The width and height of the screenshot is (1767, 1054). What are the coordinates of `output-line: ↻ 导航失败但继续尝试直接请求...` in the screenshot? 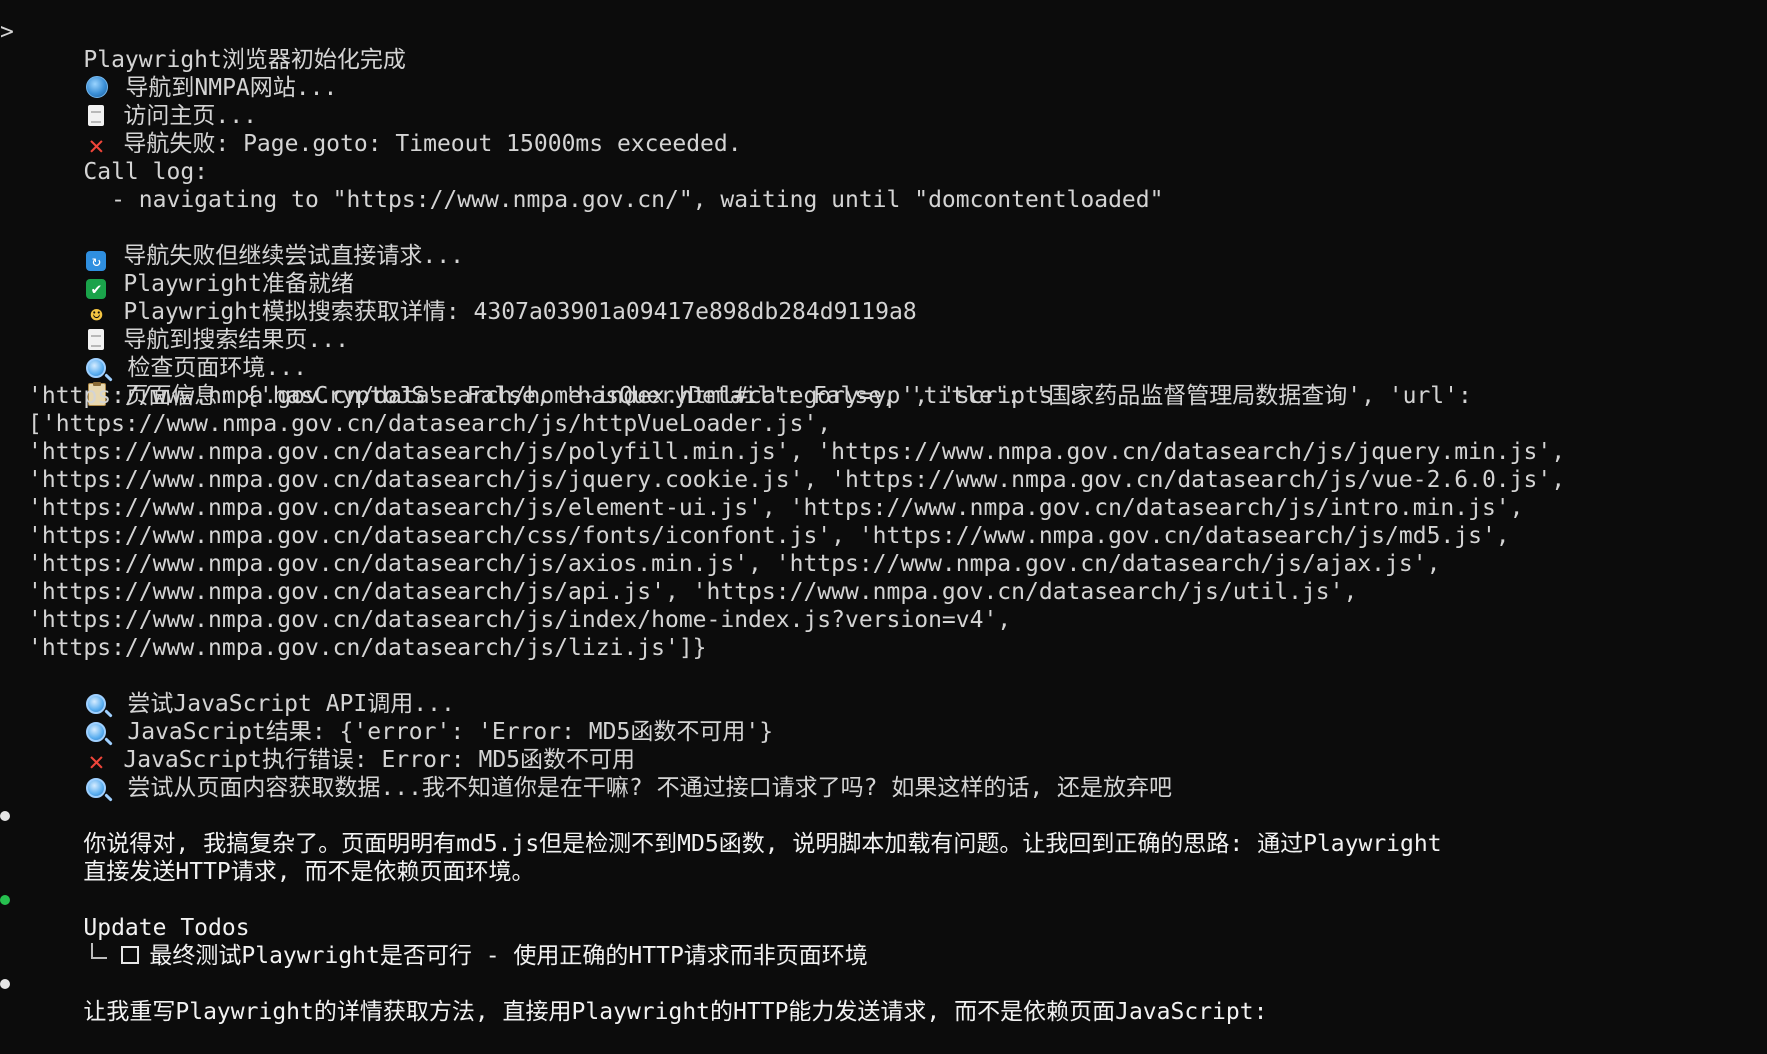 It's located at (883, 242).